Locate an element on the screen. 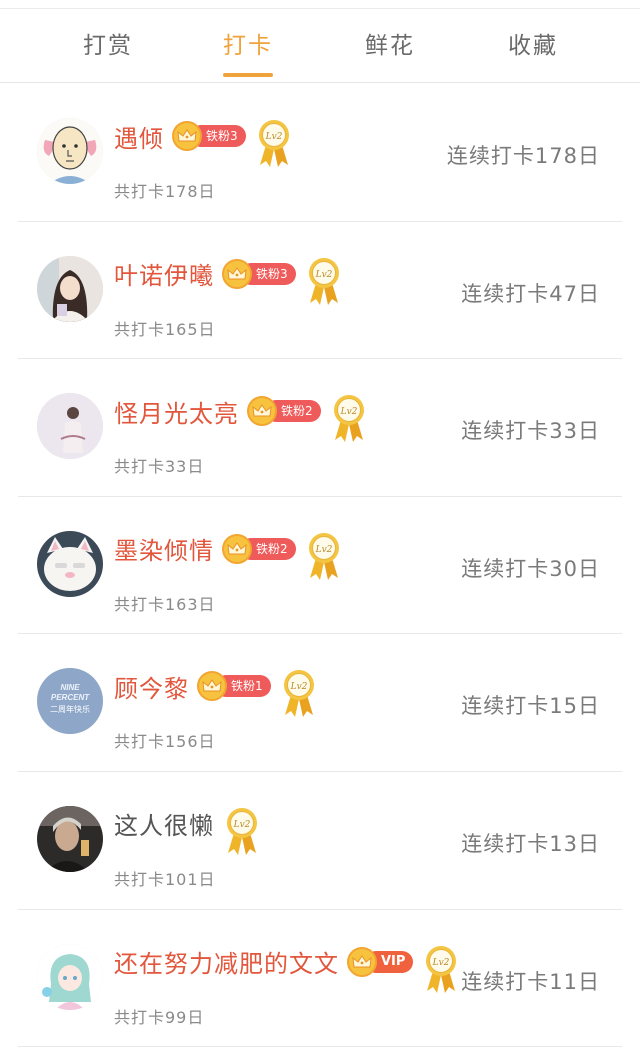 The image size is (640, 1052). checkin-row: 墨染倾情 铁粉2 Lv2 共打卡163日 连续打卡30日 is located at coordinates (320, 566).